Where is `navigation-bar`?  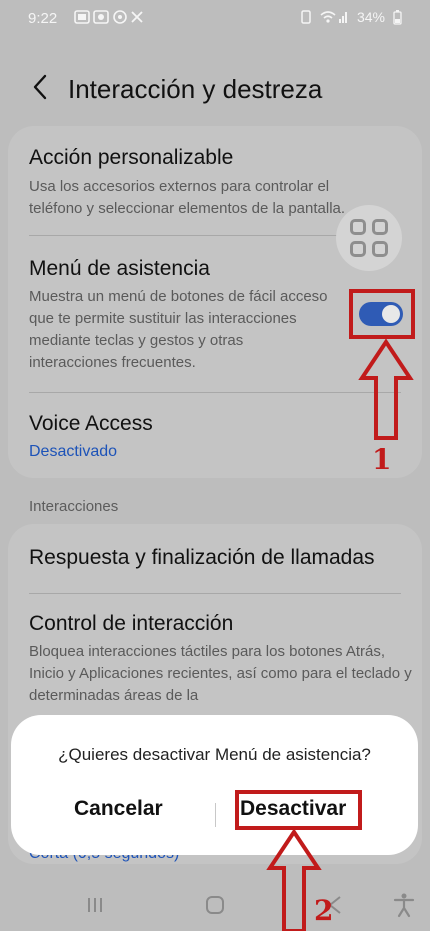 navigation-bar is located at coordinates (215, 905).